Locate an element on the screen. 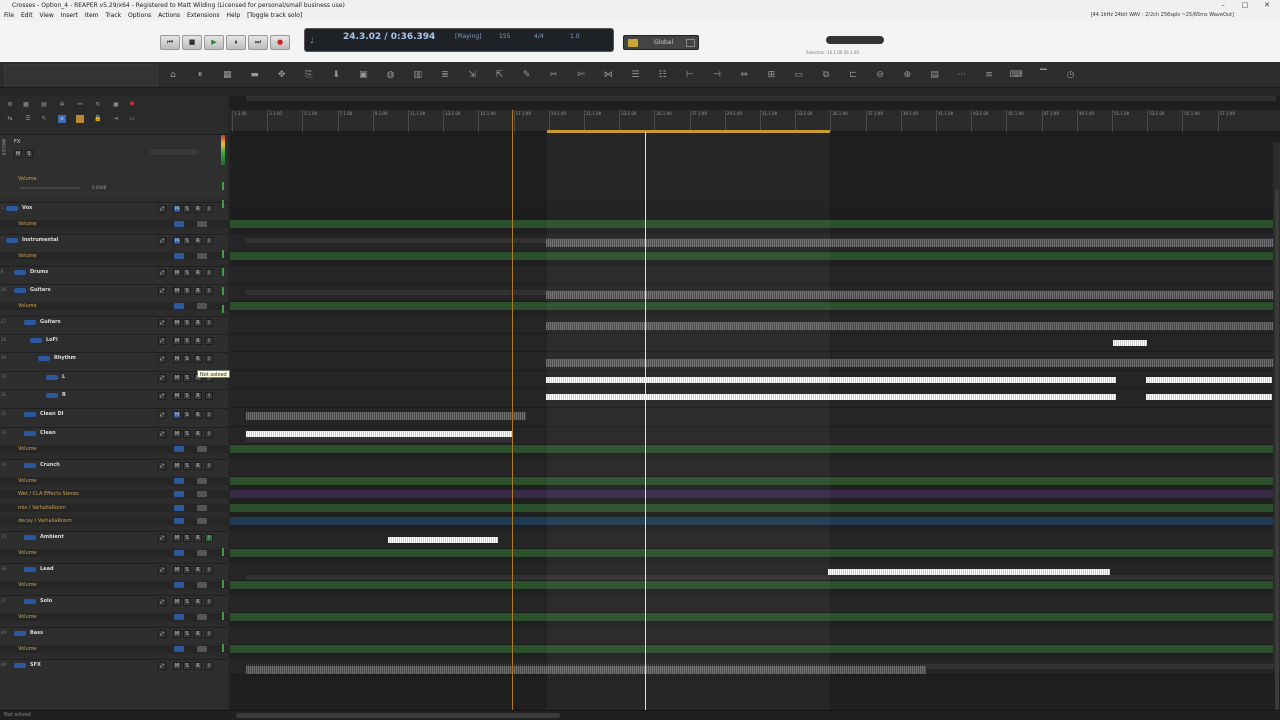 Image resolution: width=1280 pixels, height=720 pixels. track-name: Clean DI is located at coordinates (51, 414).